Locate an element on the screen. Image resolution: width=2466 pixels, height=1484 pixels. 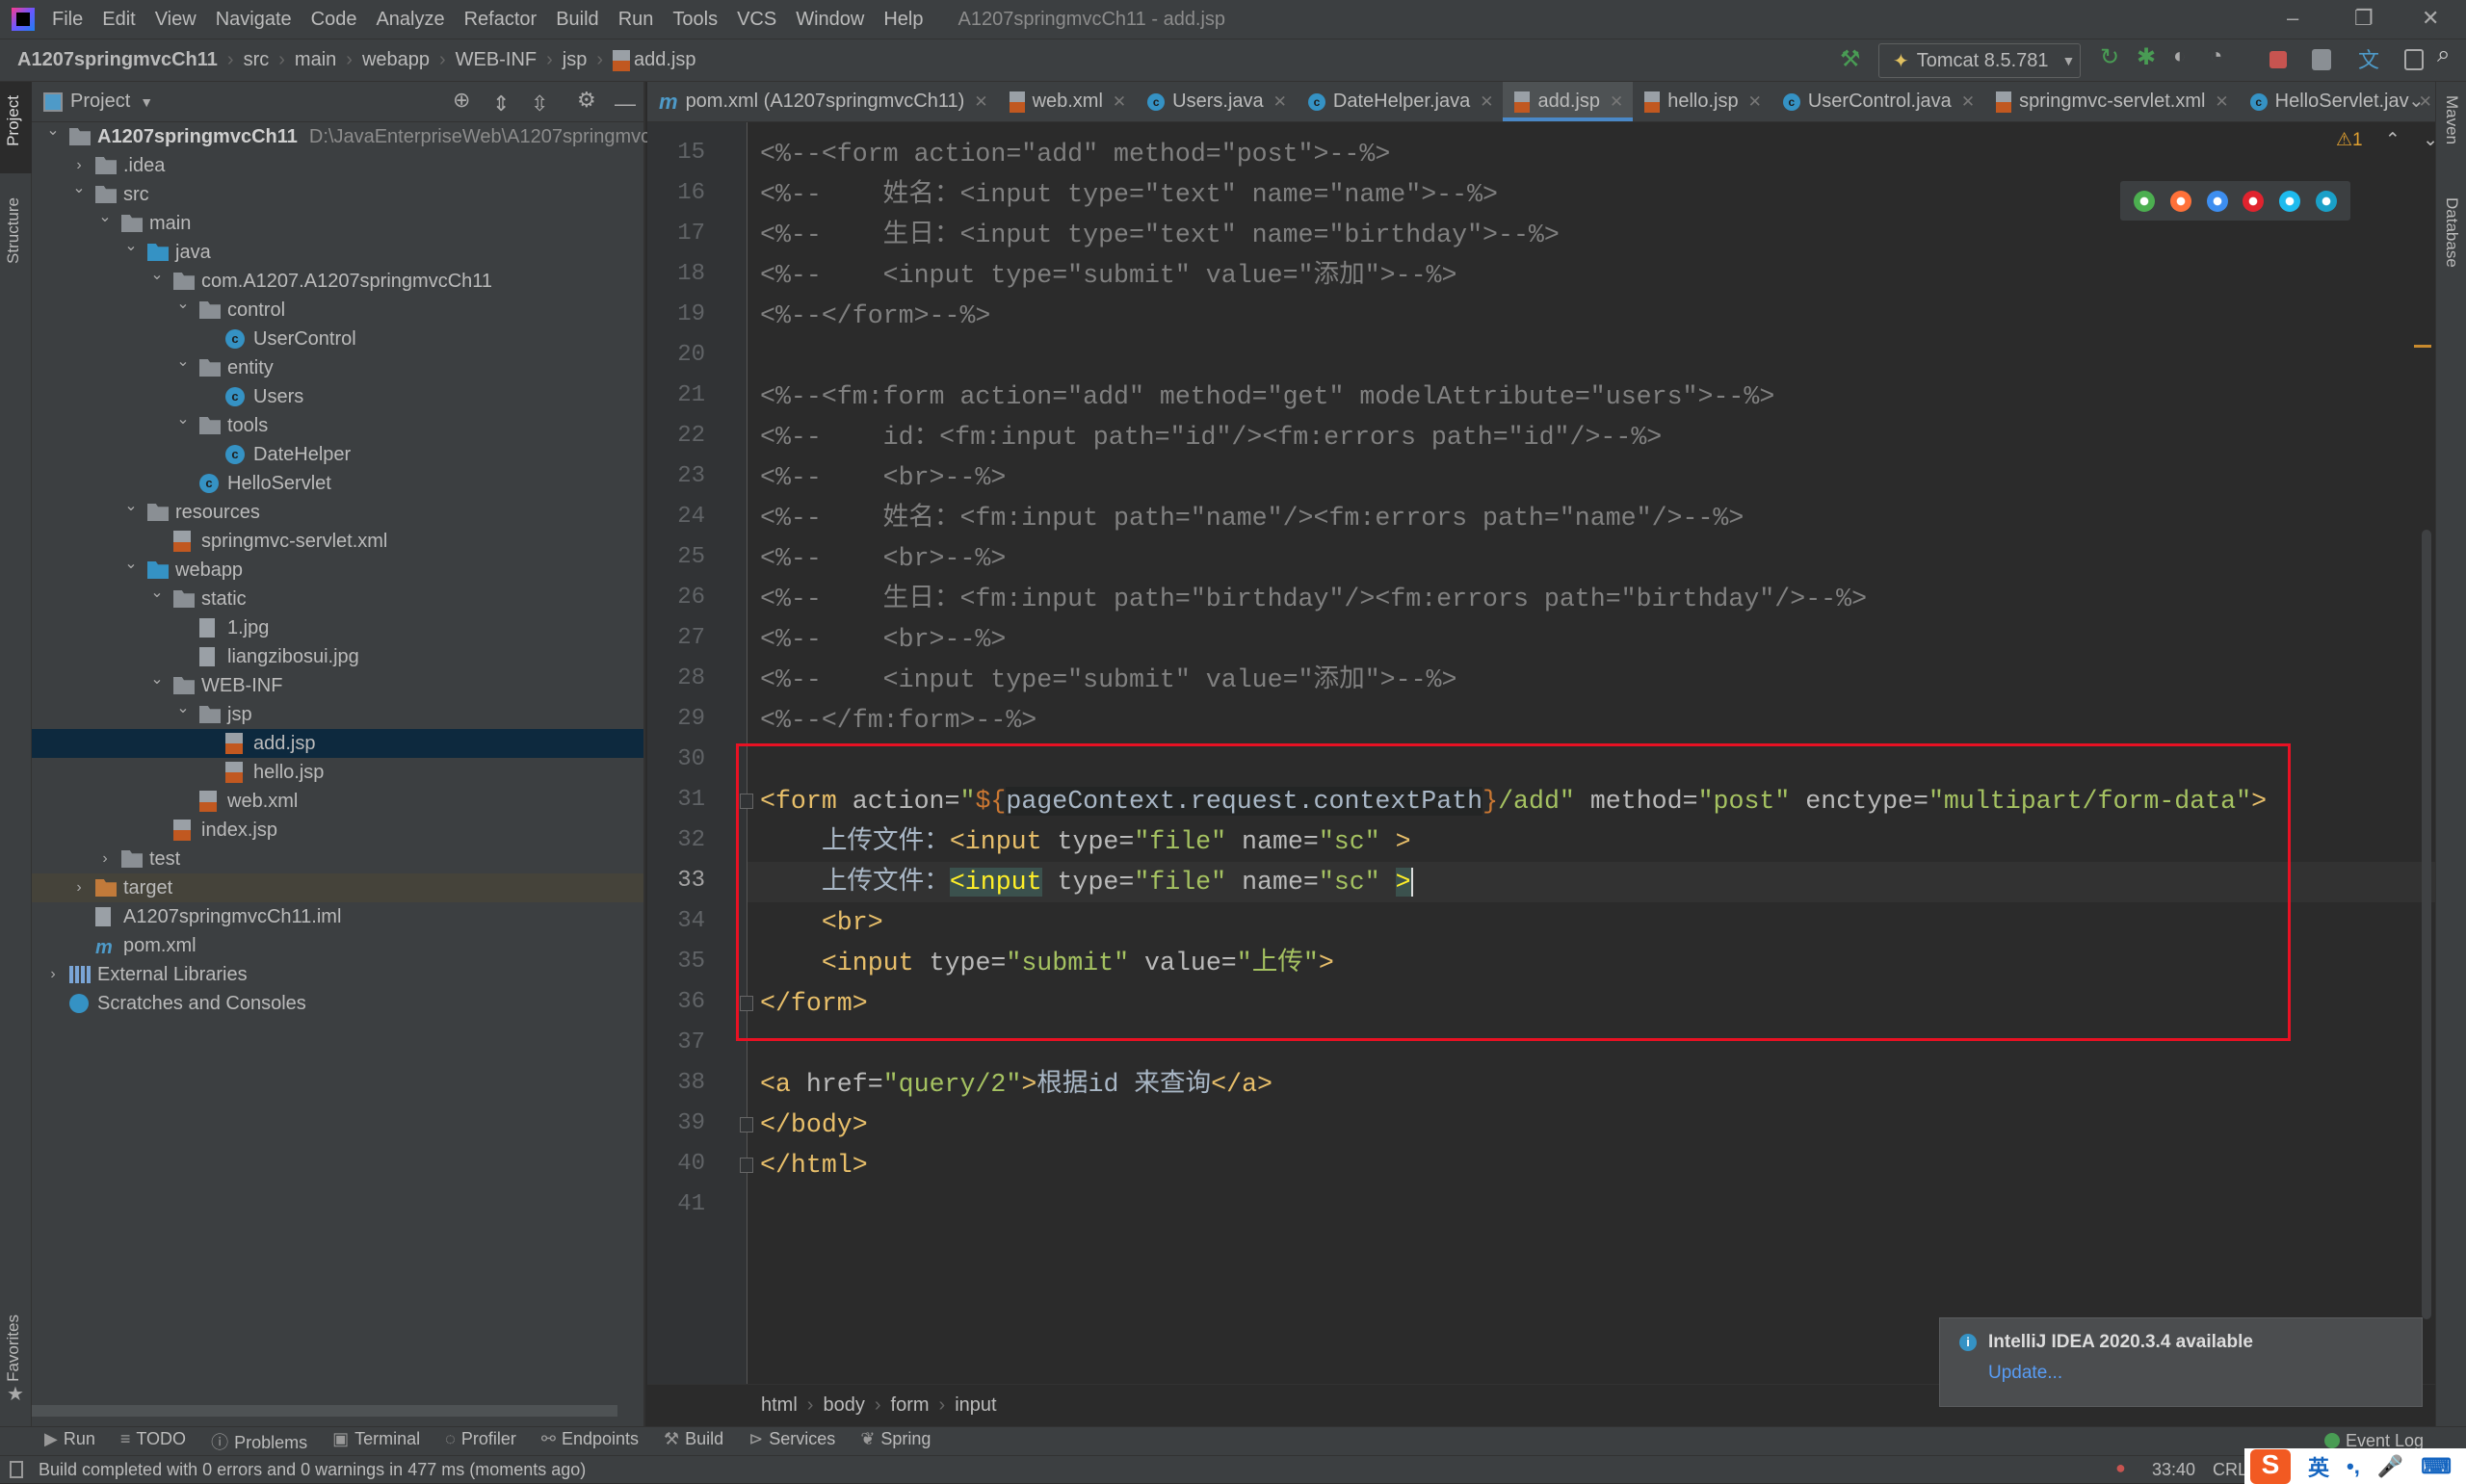
rerun-icon: ↻ is located at coordinates (2109, 57).